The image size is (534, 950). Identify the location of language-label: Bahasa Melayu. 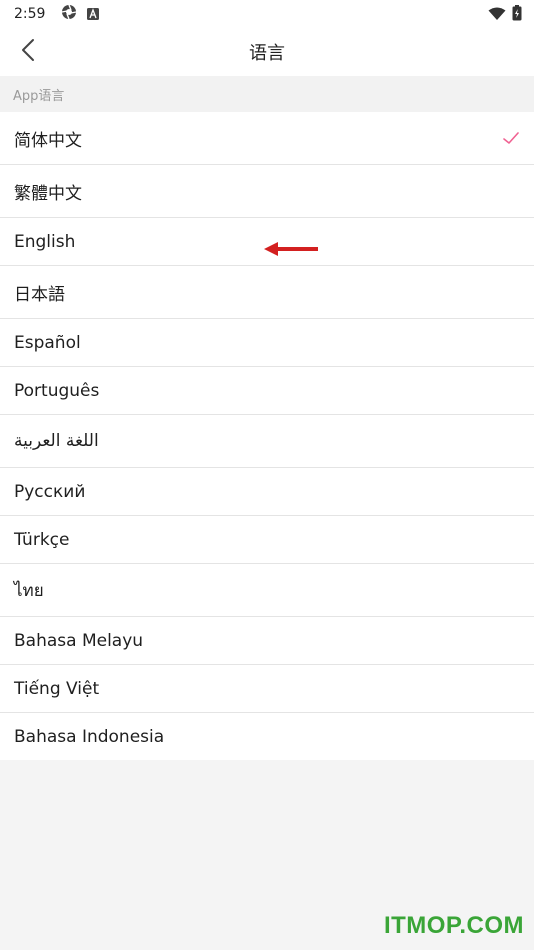
(79, 640).